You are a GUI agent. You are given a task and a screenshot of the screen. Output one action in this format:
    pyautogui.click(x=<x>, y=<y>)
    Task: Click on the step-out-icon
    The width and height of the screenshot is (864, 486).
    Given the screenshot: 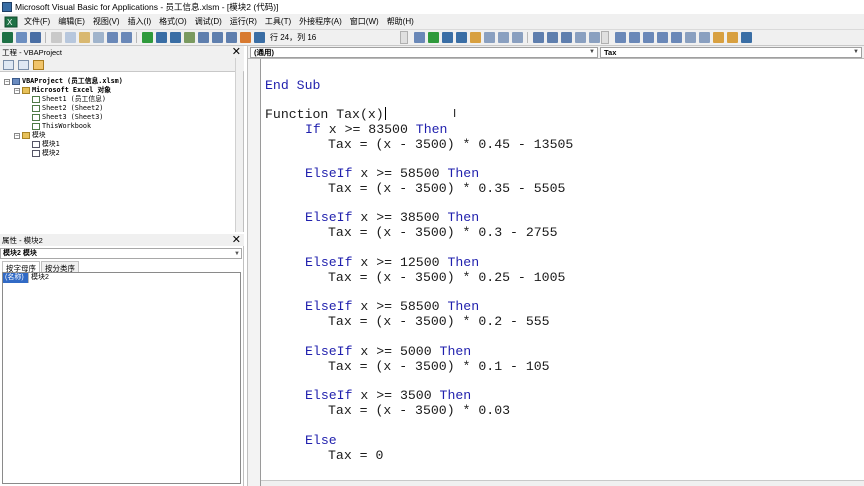 What is the action you would take?
    pyautogui.click(x=517, y=37)
    